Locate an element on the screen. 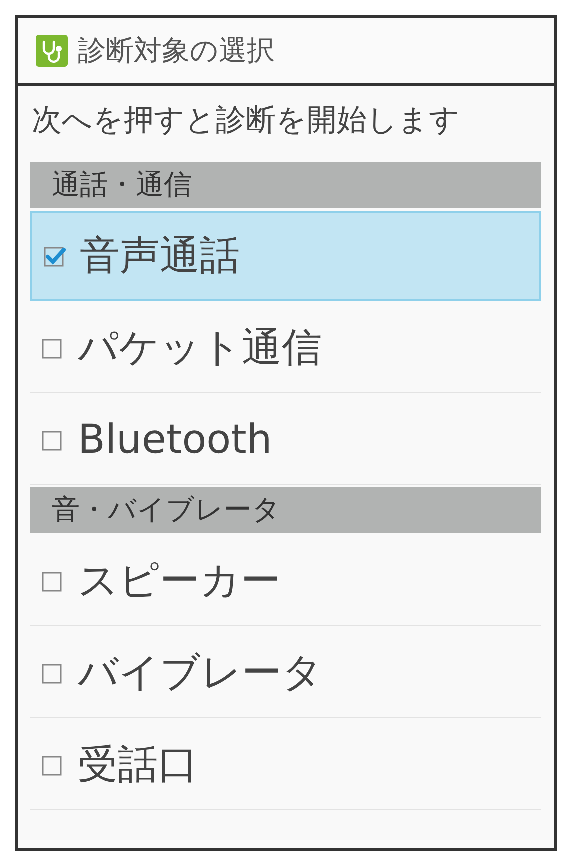 The image size is (570, 864). section-header: 音・バイブレータ is located at coordinates (285, 510).